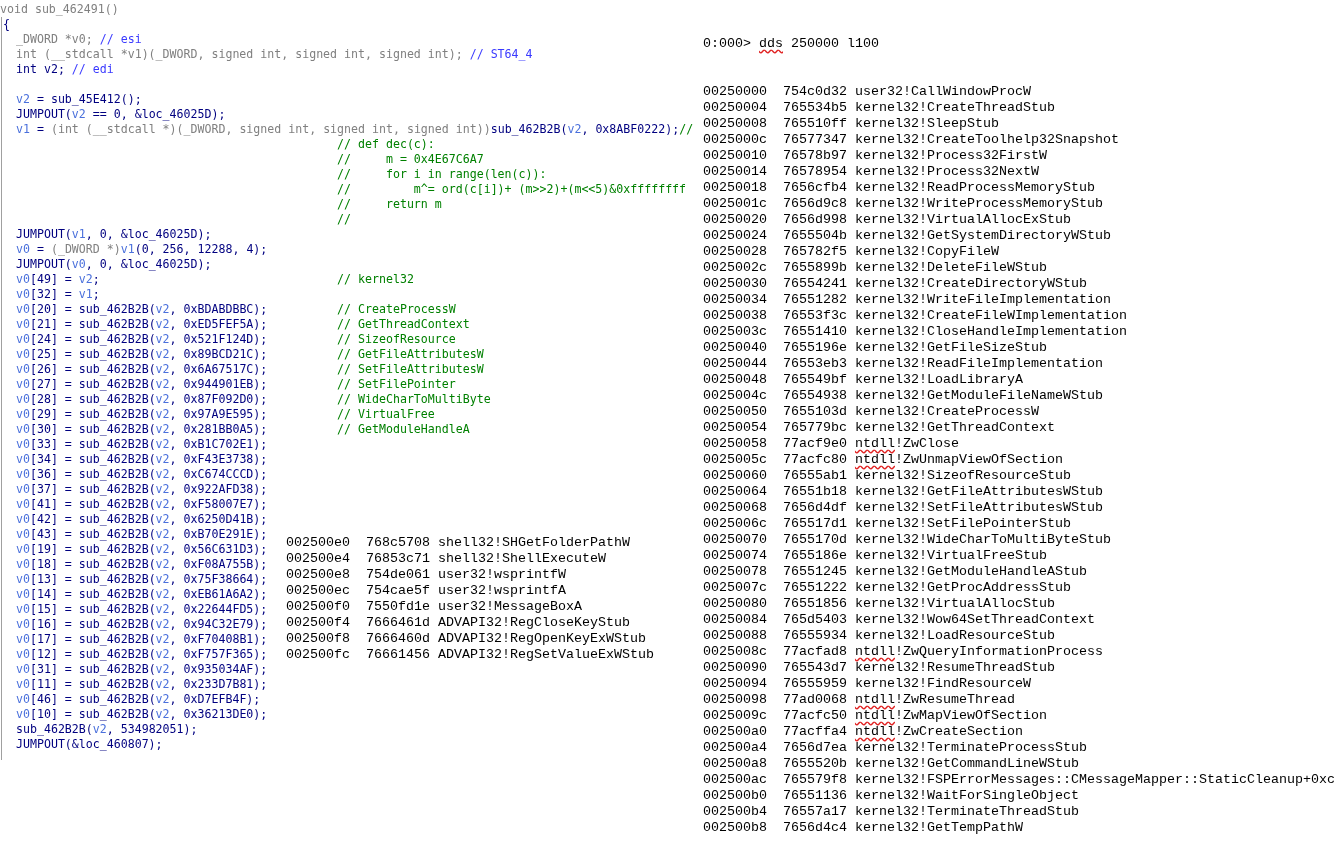 The width and height of the screenshot is (1342, 853). What do you see at coordinates (966, 764) in the screenshot?
I see `symbol-name: kernel32!GetCommandLineWStub` at bounding box center [966, 764].